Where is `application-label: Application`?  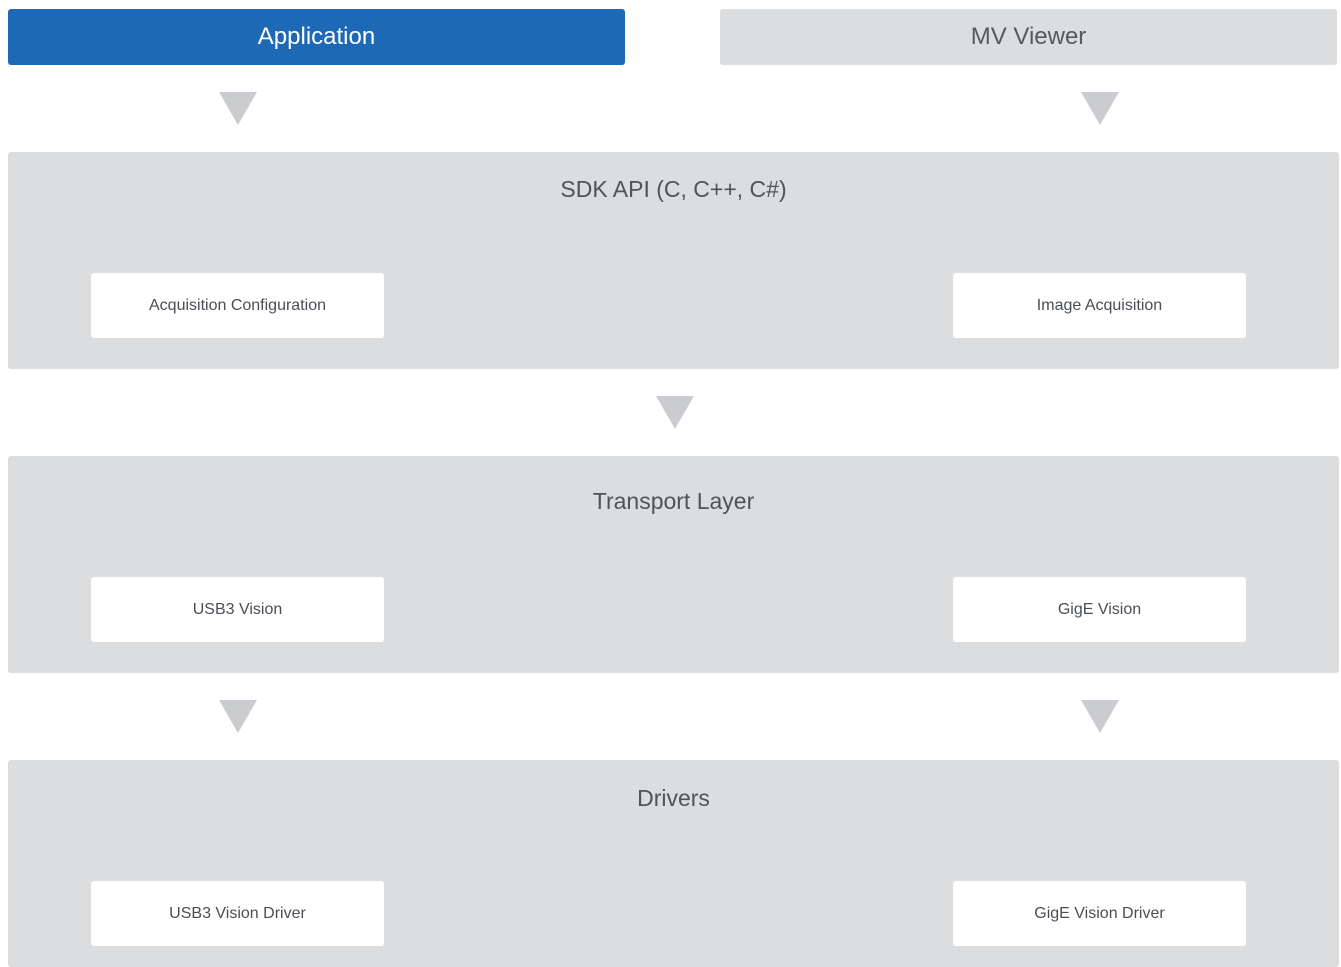
application-label: Application is located at coordinates (316, 36).